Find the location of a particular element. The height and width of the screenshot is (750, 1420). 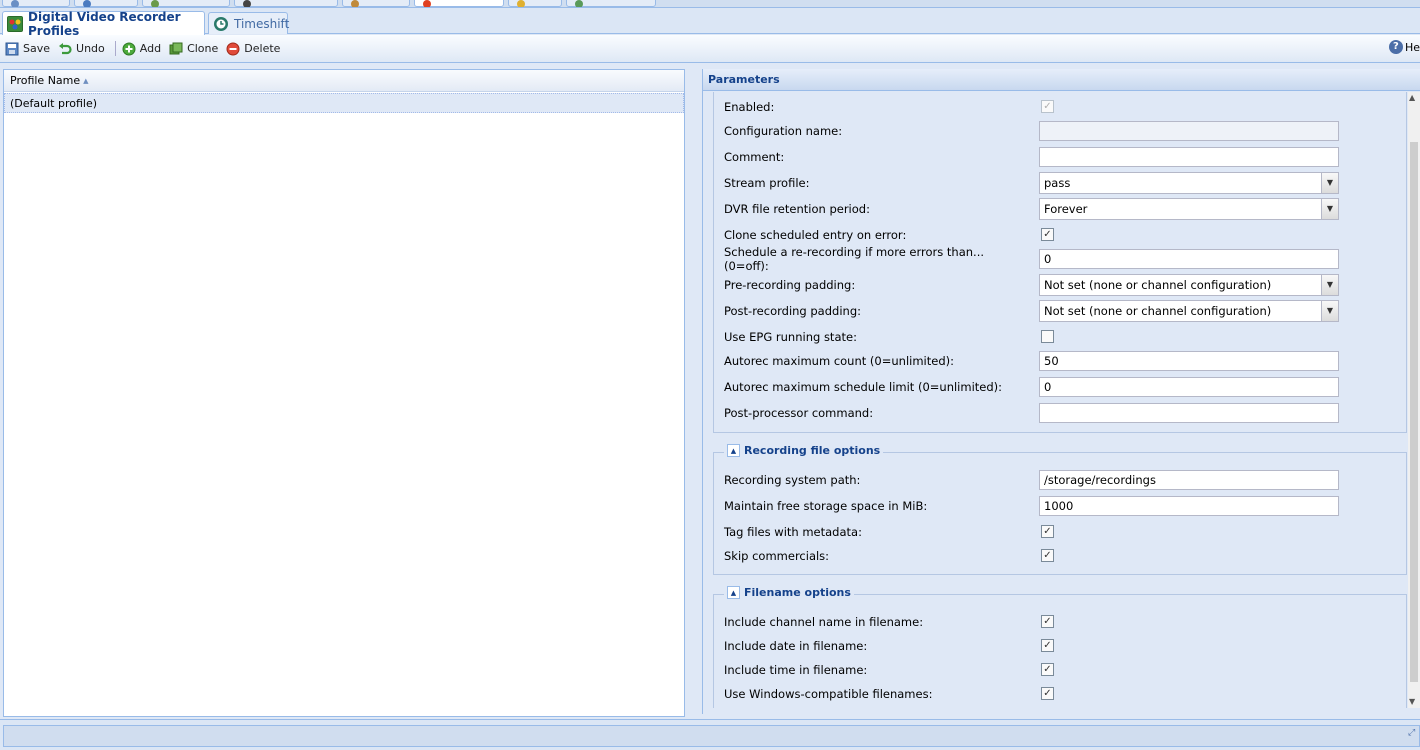

windows-filenames-checkbox: ✓ is located at coordinates (1047, 693).